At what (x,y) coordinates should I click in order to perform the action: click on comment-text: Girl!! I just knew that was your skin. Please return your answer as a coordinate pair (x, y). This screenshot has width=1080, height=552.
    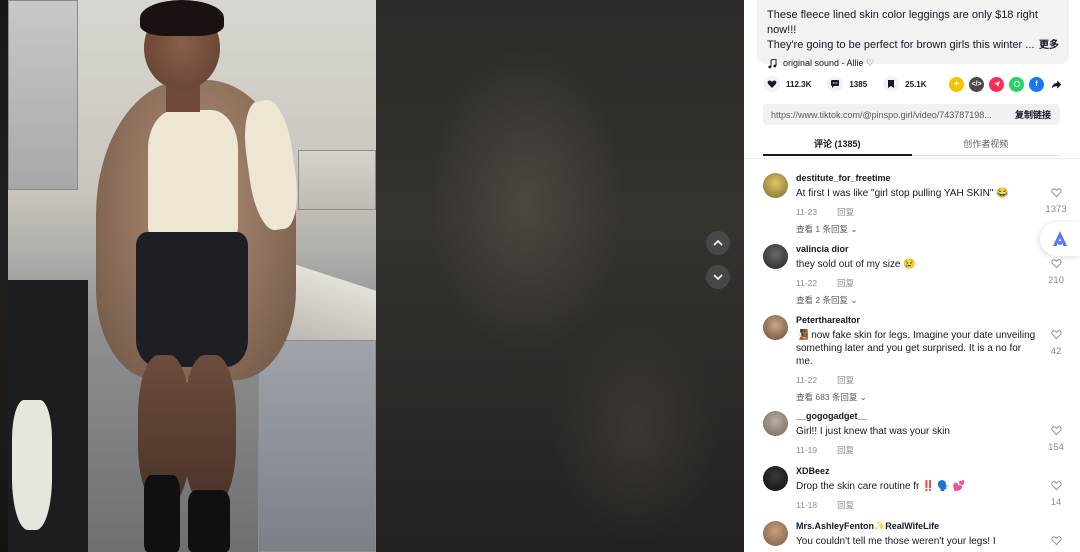
    Looking at the image, I should click on (873, 431).